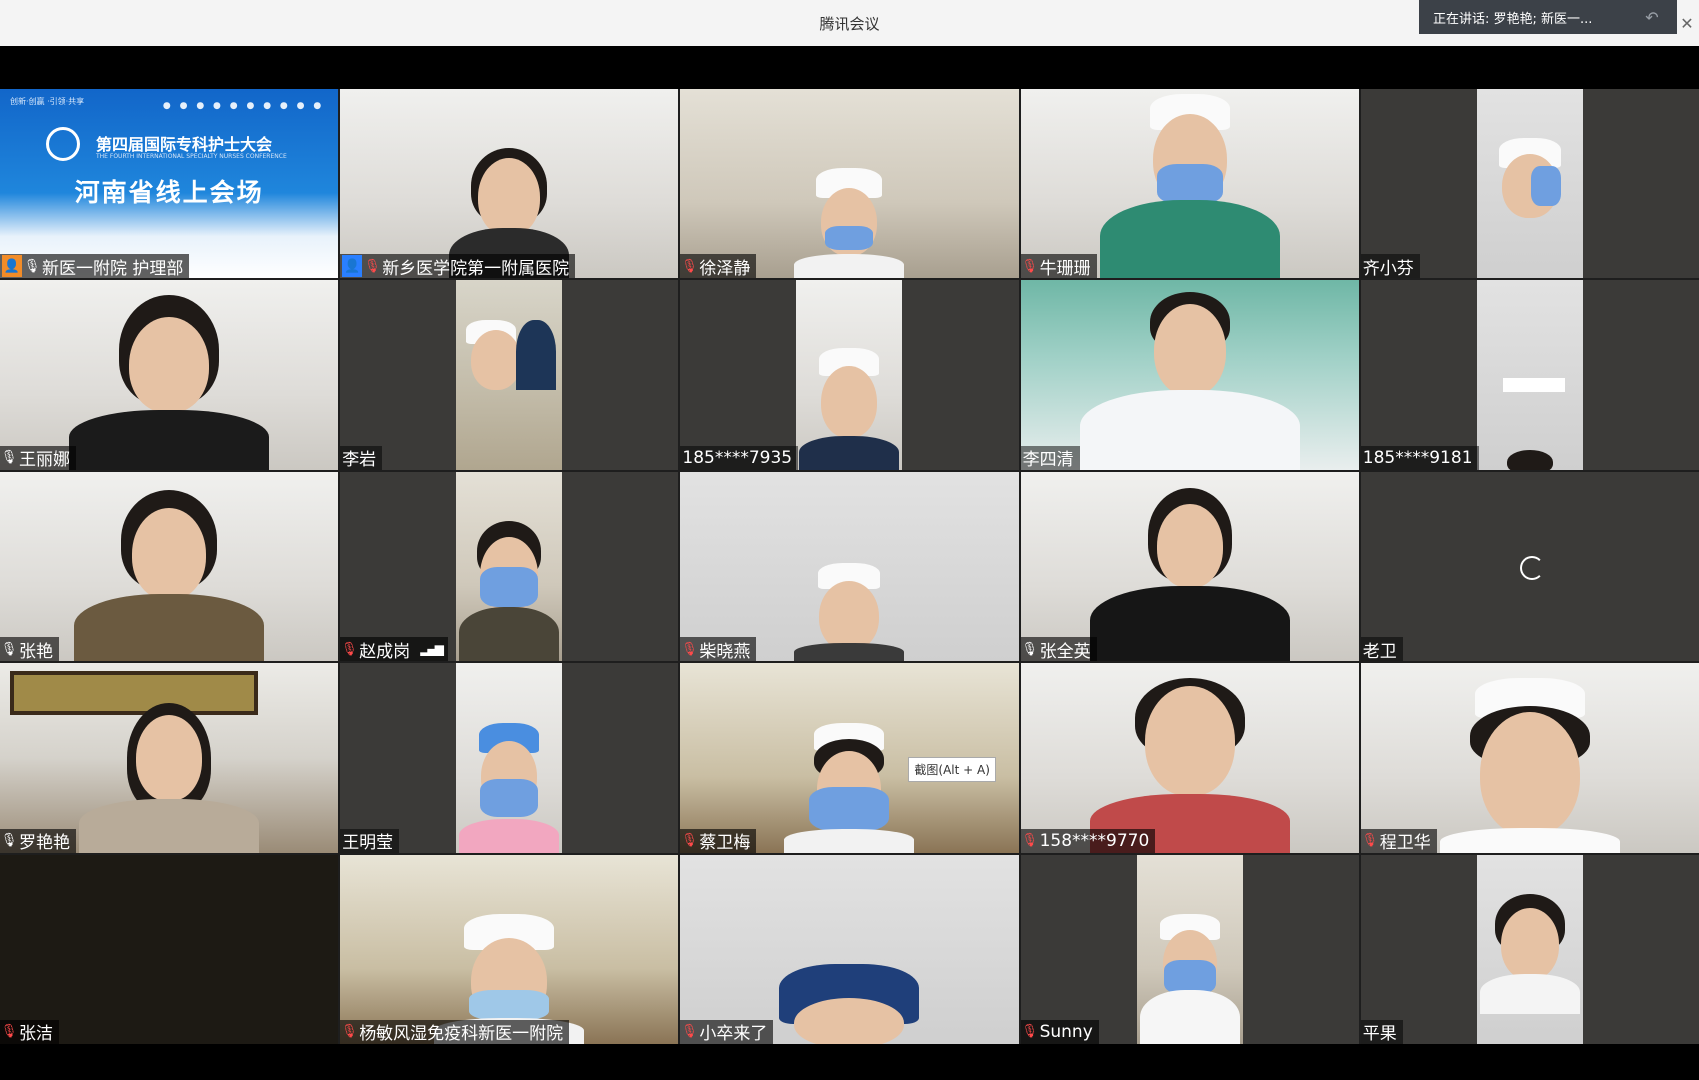 The image size is (1699, 1080). I want to click on ceiling-light, so click(1533, 385).